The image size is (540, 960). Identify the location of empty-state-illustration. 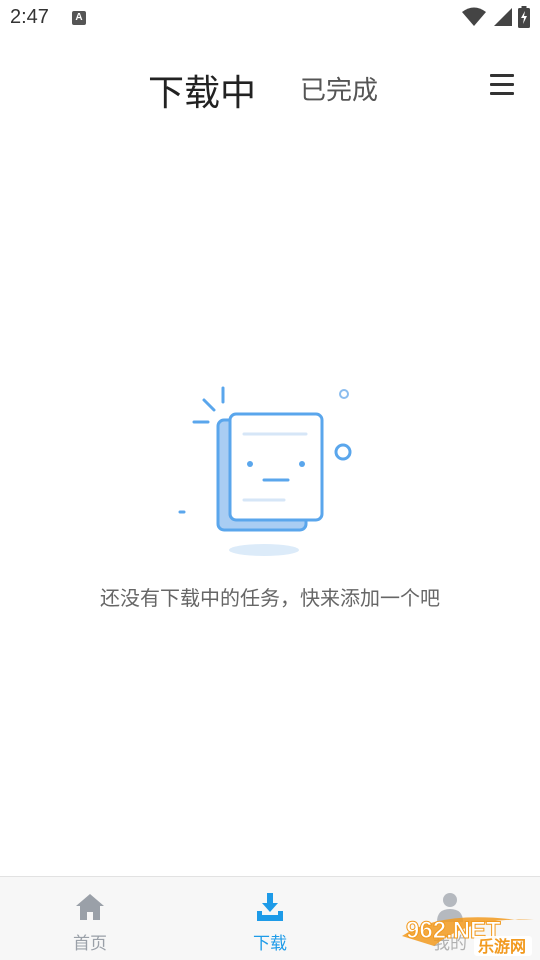
(265, 471).